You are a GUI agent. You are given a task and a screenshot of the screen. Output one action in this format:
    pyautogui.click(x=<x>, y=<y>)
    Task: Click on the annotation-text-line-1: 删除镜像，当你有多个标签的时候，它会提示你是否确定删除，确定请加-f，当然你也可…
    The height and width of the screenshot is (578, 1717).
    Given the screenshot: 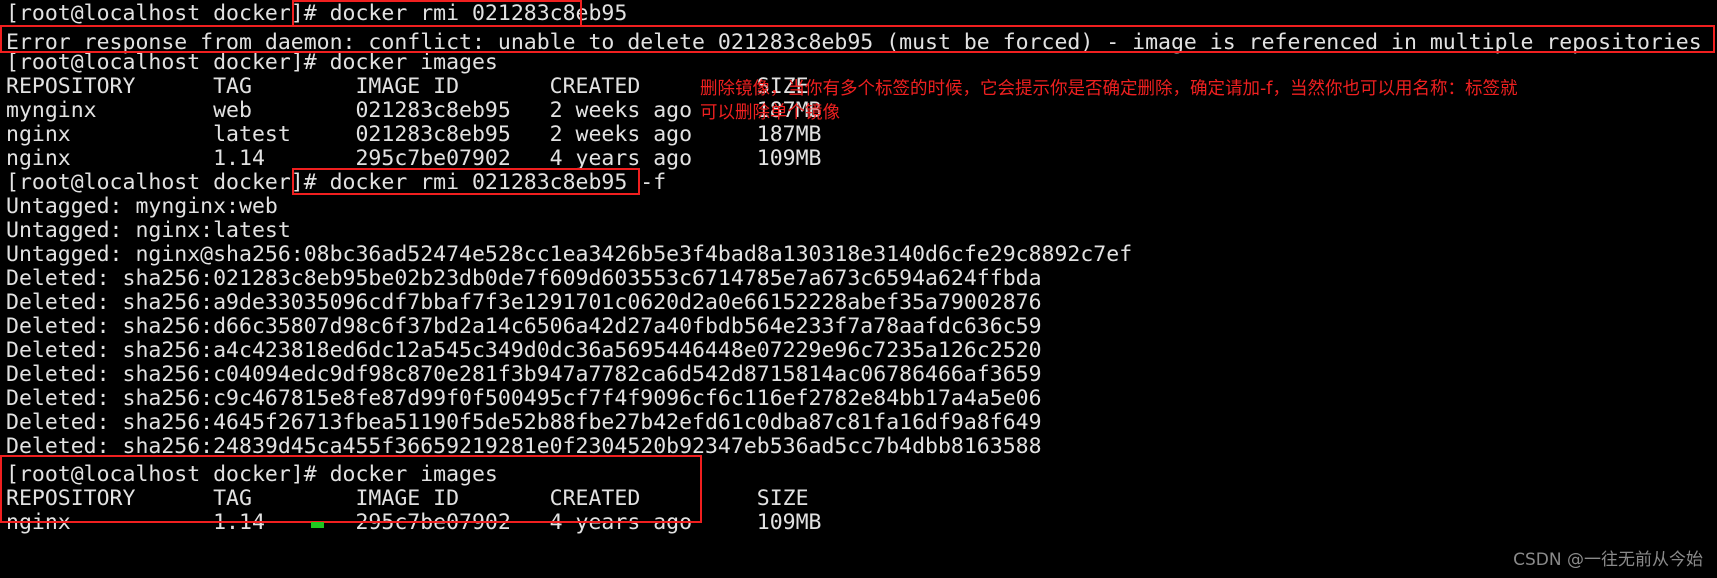 What is the action you would take?
    pyautogui.click(x=1109, y=89)
    